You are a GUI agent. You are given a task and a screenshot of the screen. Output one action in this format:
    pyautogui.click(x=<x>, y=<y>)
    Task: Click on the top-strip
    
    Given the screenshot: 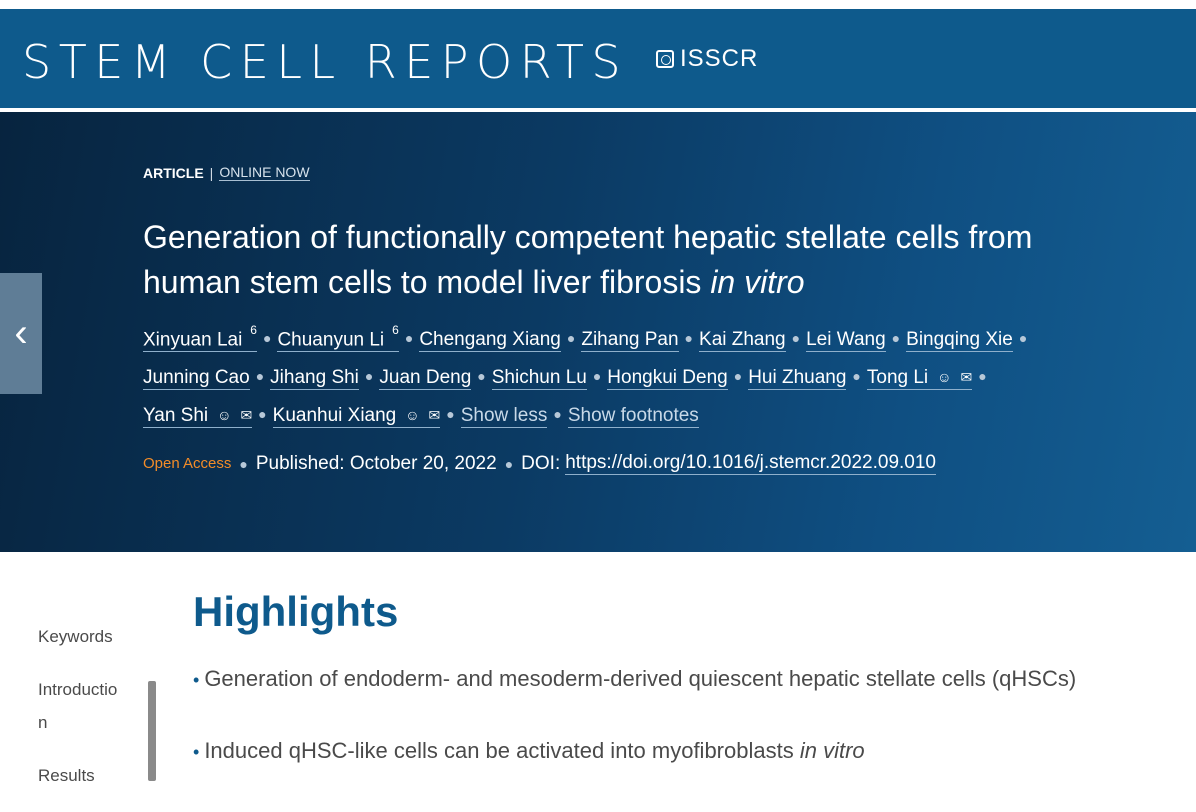 What is the action you would take?
    pyautogui.click(x=598, y=4)
    